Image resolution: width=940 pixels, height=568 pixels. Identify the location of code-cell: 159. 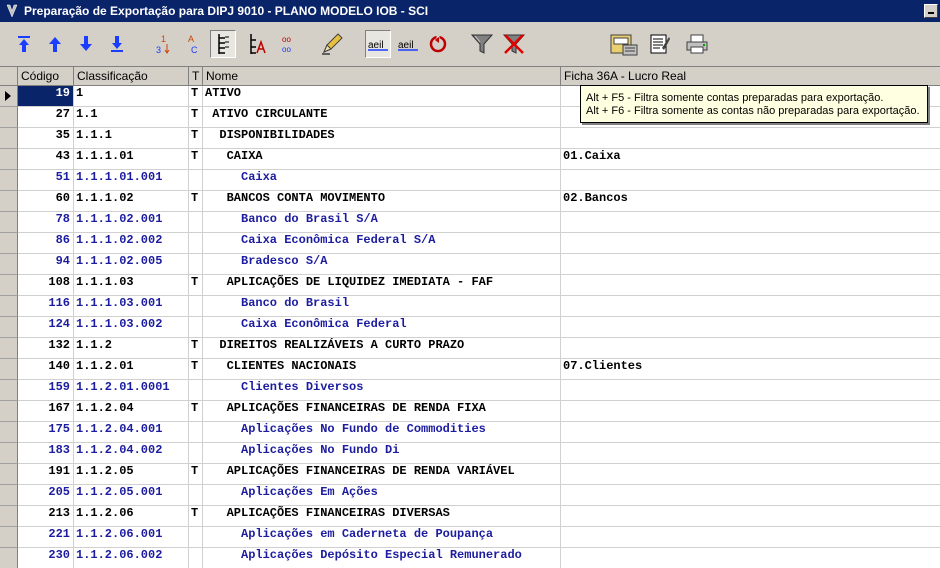
(46, 390).